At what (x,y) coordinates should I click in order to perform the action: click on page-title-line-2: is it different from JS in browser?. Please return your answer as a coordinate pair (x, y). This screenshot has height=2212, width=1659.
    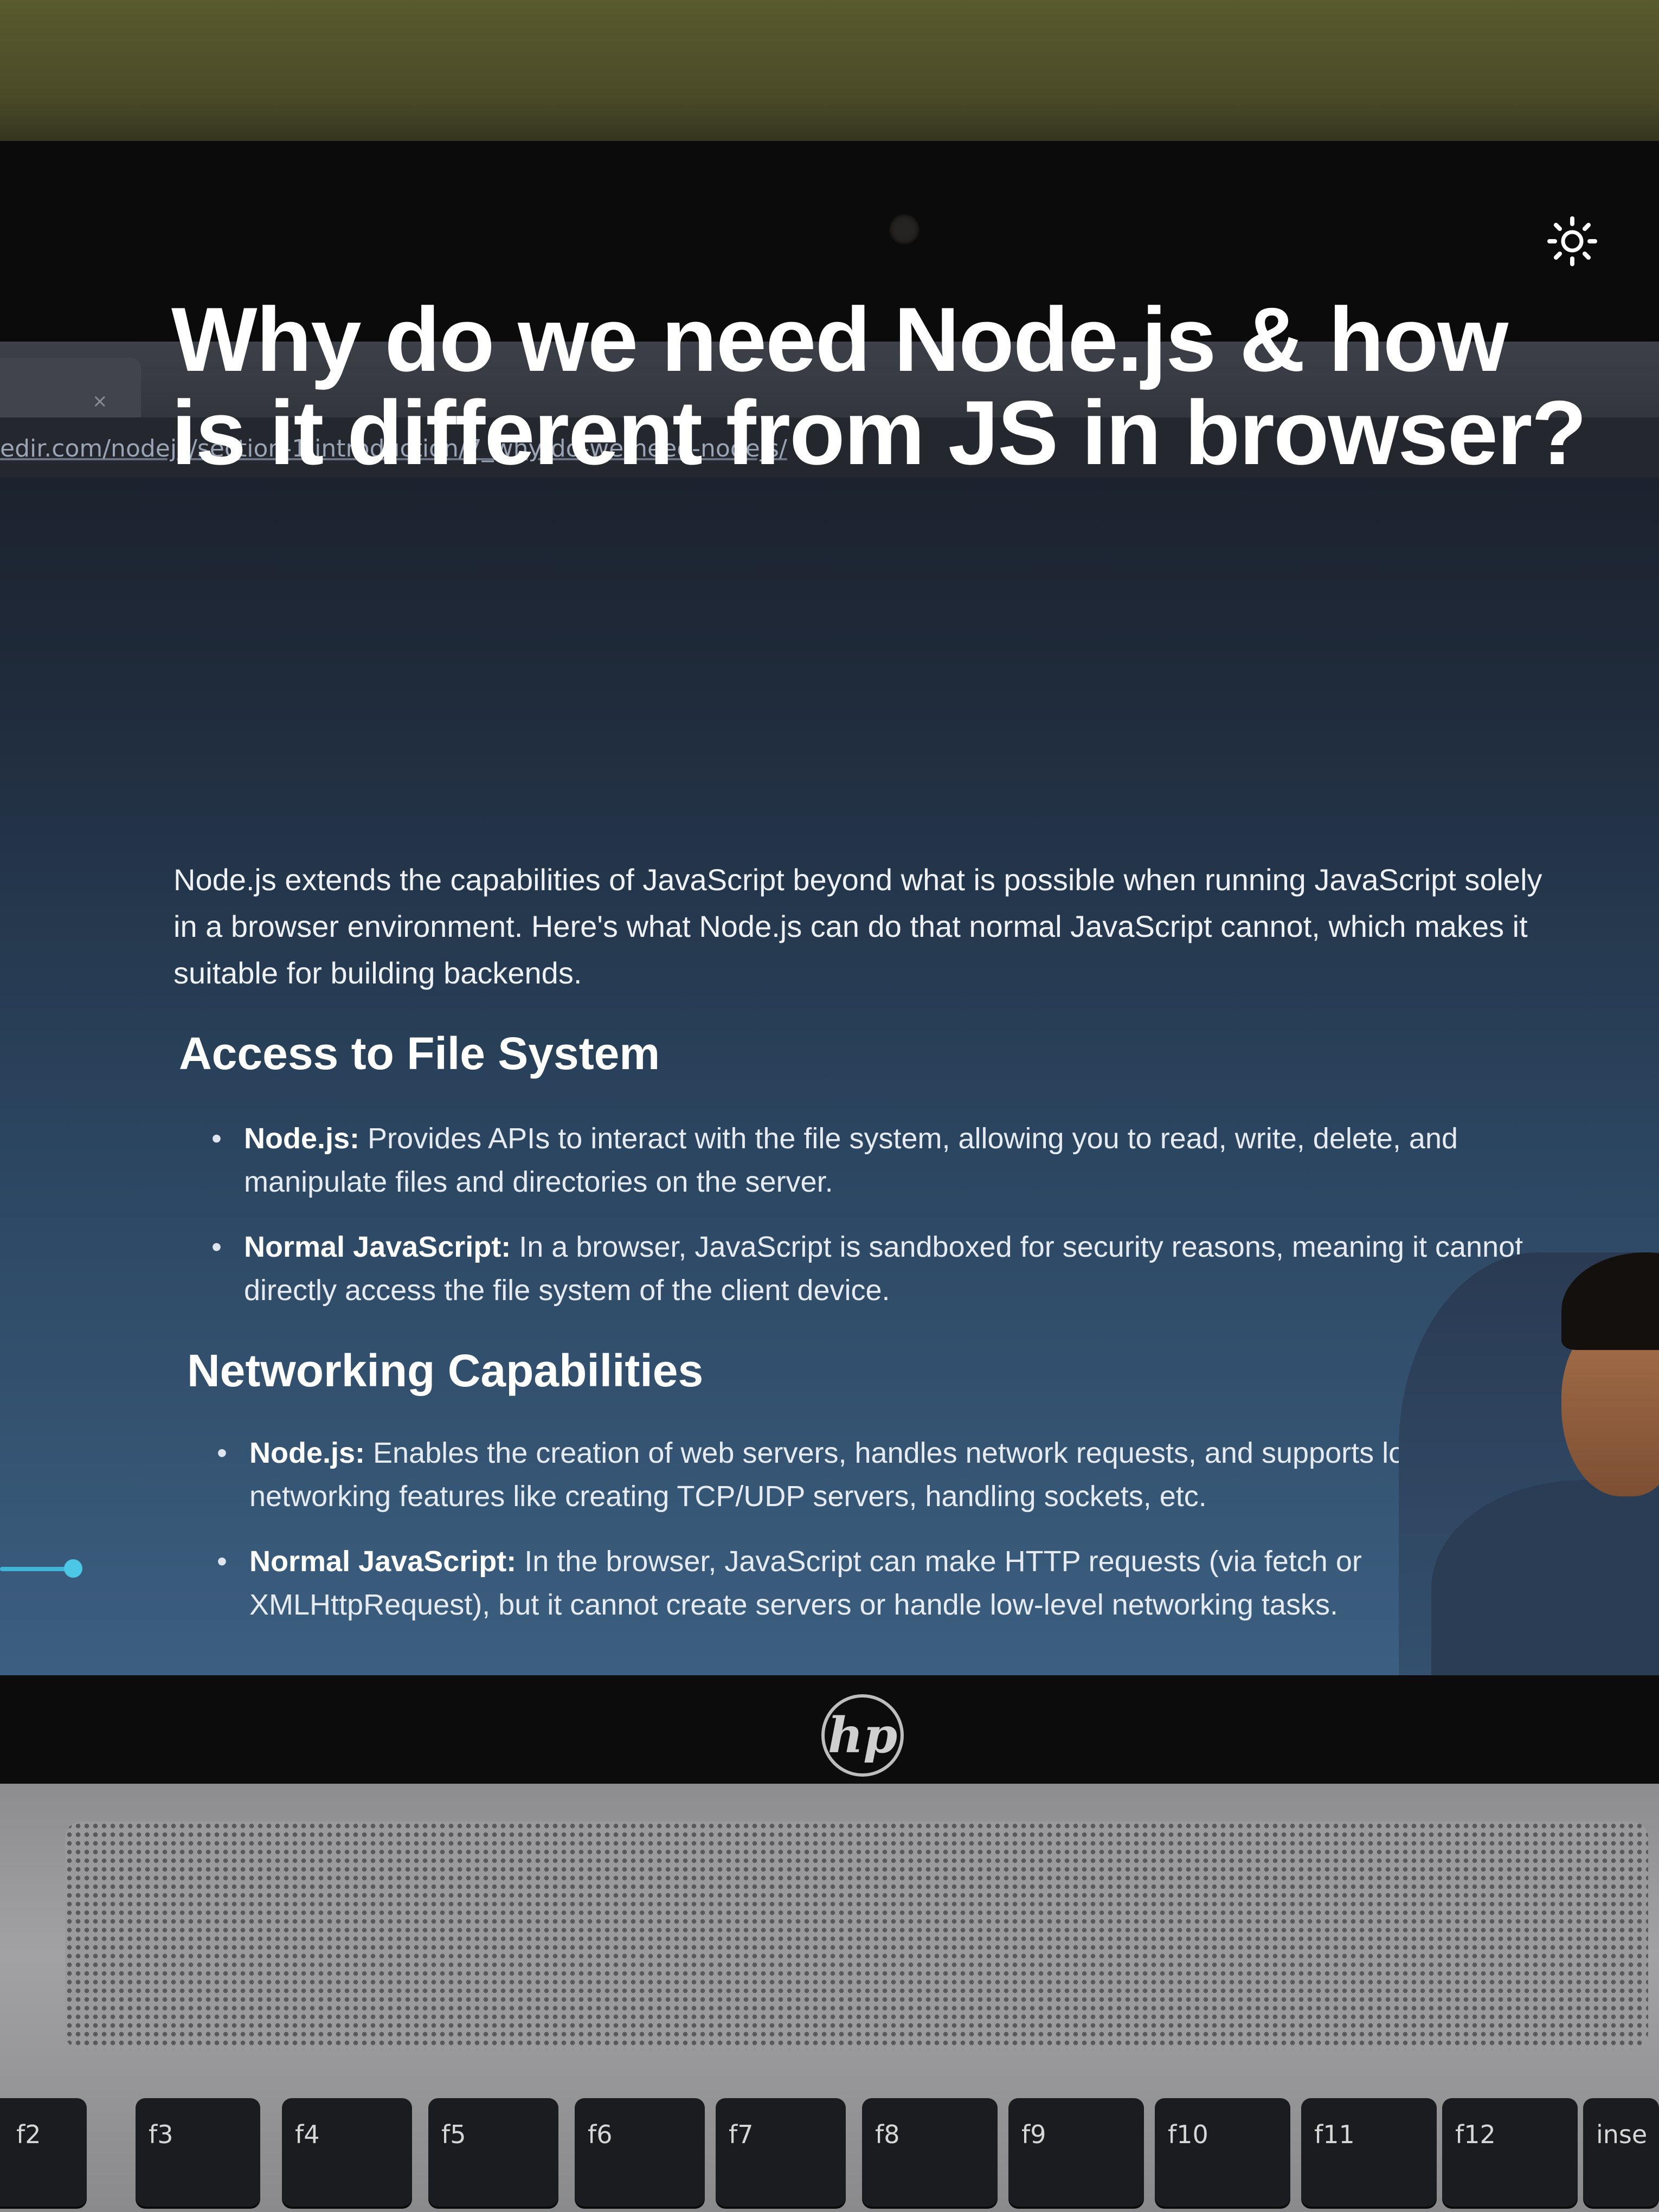
    Looking at the image, I should click on (879, 433).